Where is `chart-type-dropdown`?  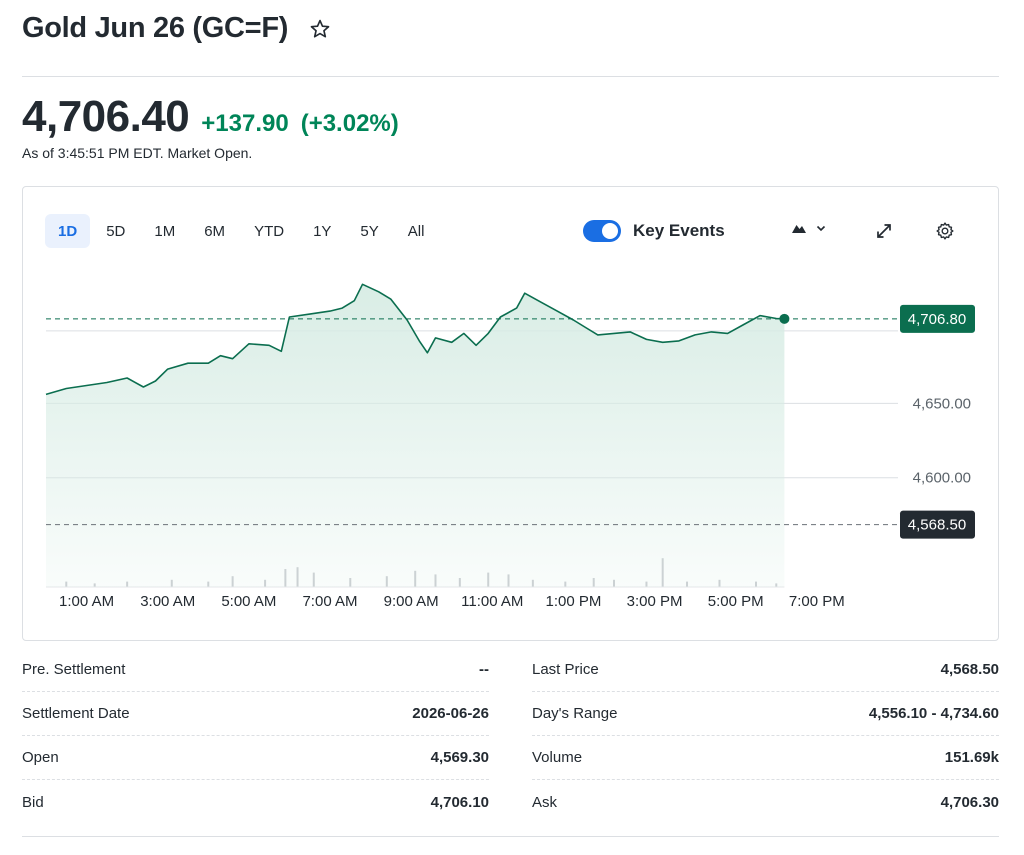
chart-type-dropdown is located at coordinates (809, 228).